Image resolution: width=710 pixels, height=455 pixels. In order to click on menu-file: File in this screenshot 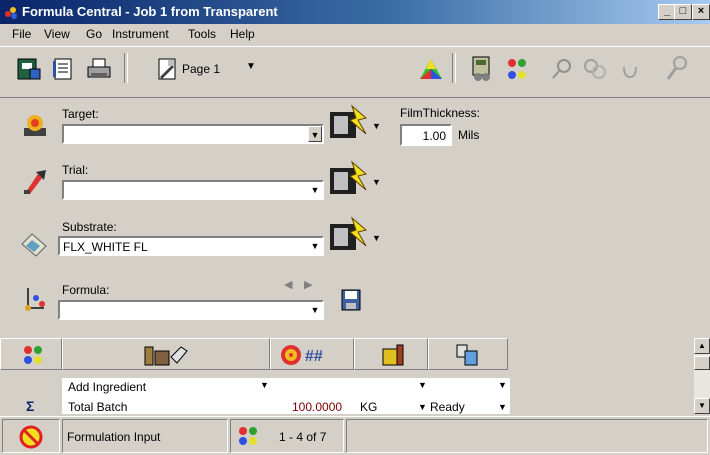, I will do `click(21, 34)`.